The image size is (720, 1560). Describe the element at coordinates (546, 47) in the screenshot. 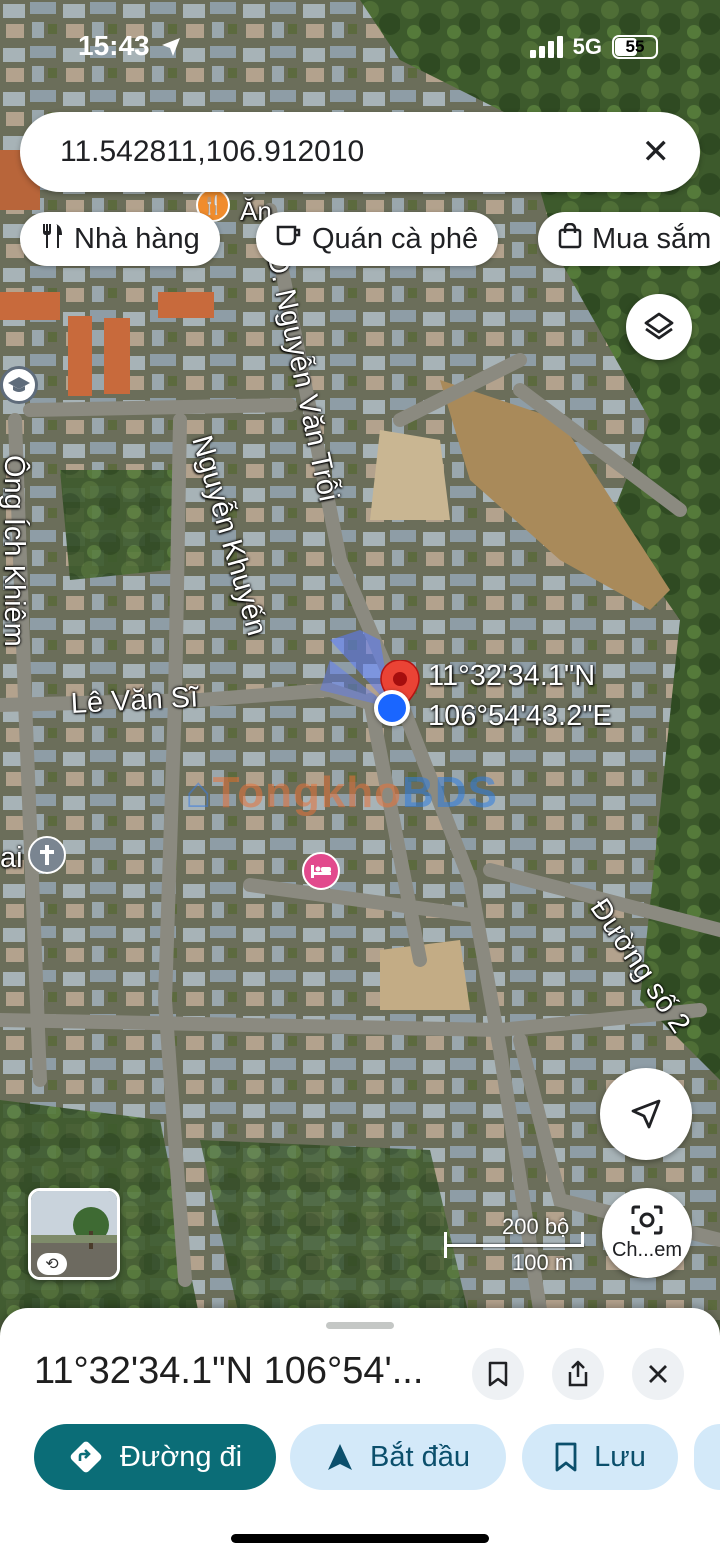

I see `signal-bars-icon` at that location.